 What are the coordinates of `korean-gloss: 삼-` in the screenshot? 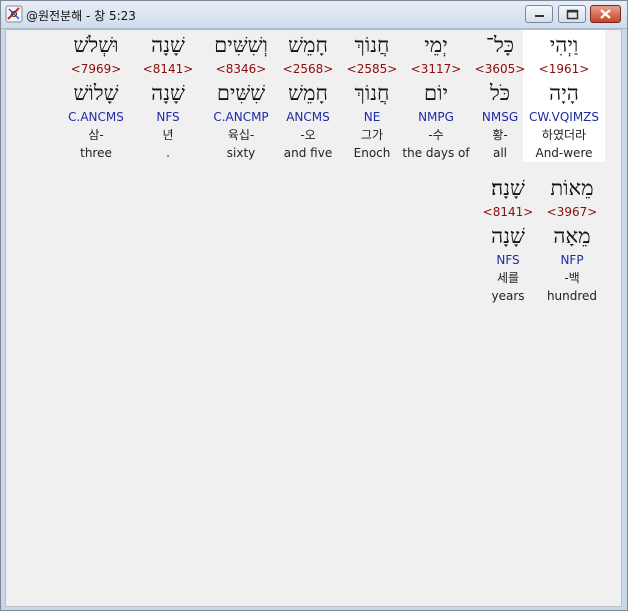 It's located at (96, 135).